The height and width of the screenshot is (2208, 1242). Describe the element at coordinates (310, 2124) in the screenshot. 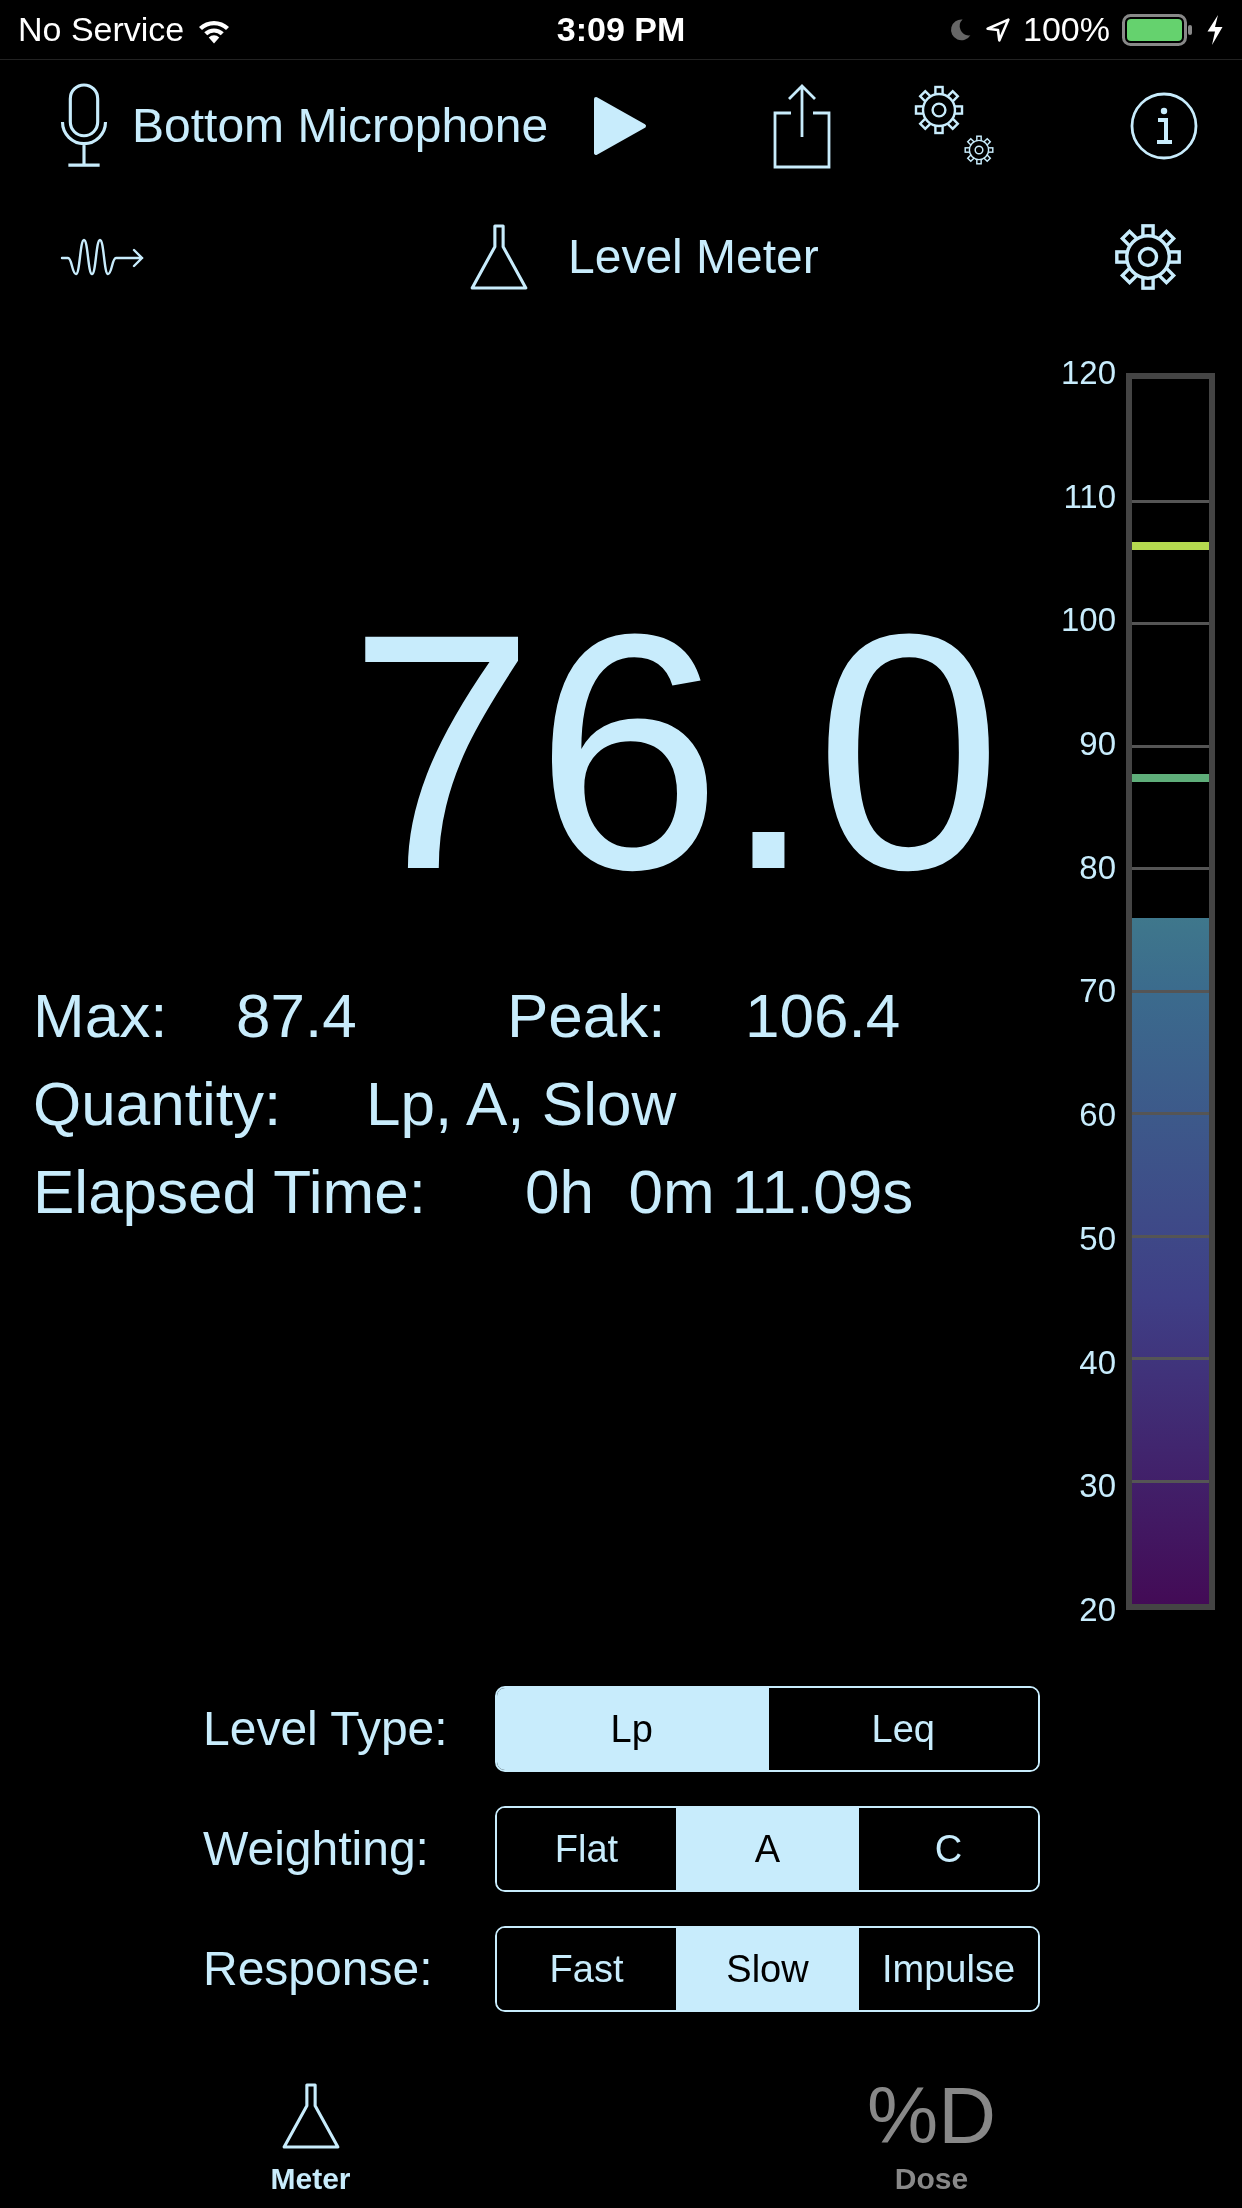

I see `tab: Meter` at that location.